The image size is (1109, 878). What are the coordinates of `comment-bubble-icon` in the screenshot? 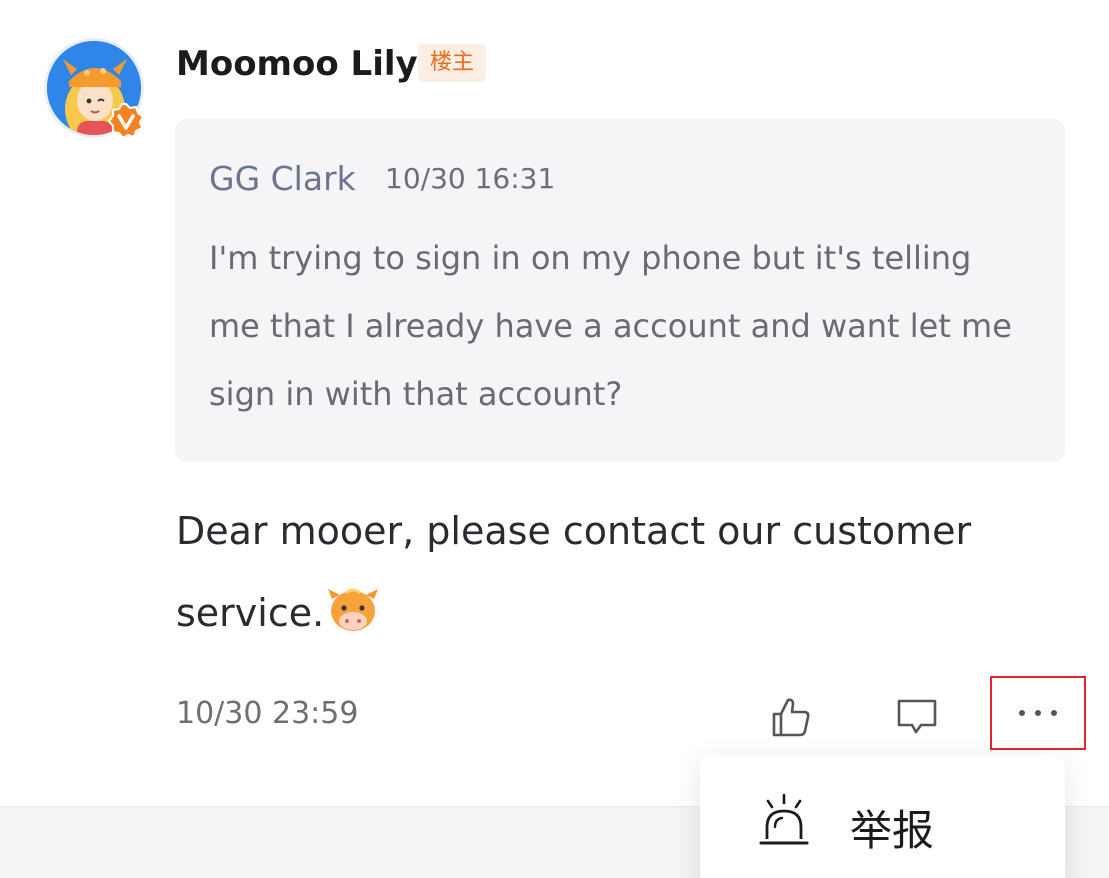 It's located at (917, 716).